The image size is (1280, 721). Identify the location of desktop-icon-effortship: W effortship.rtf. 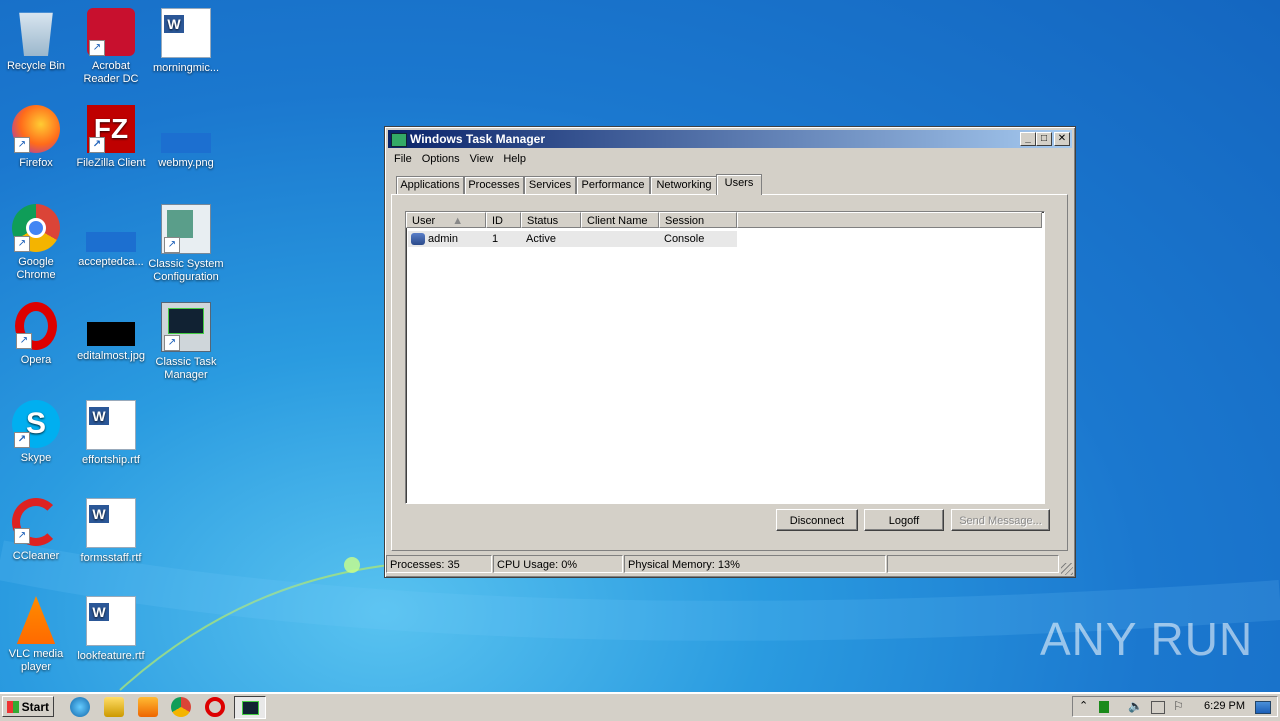
(111, 433).